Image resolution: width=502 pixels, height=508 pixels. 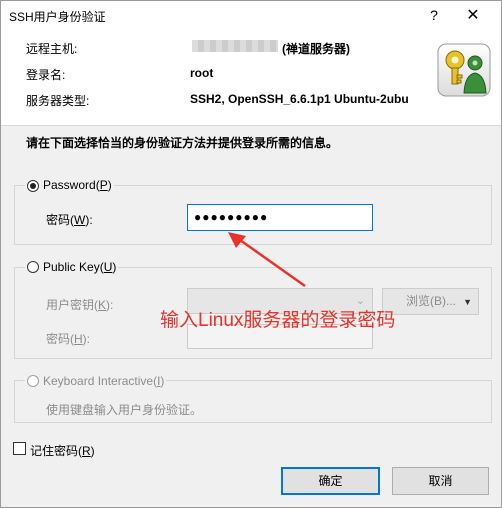 What do you see at coordinates (280, 217) in the screenshot?
I see `password-input: ●●●●●●●●●` at bounding box center [280, 217].